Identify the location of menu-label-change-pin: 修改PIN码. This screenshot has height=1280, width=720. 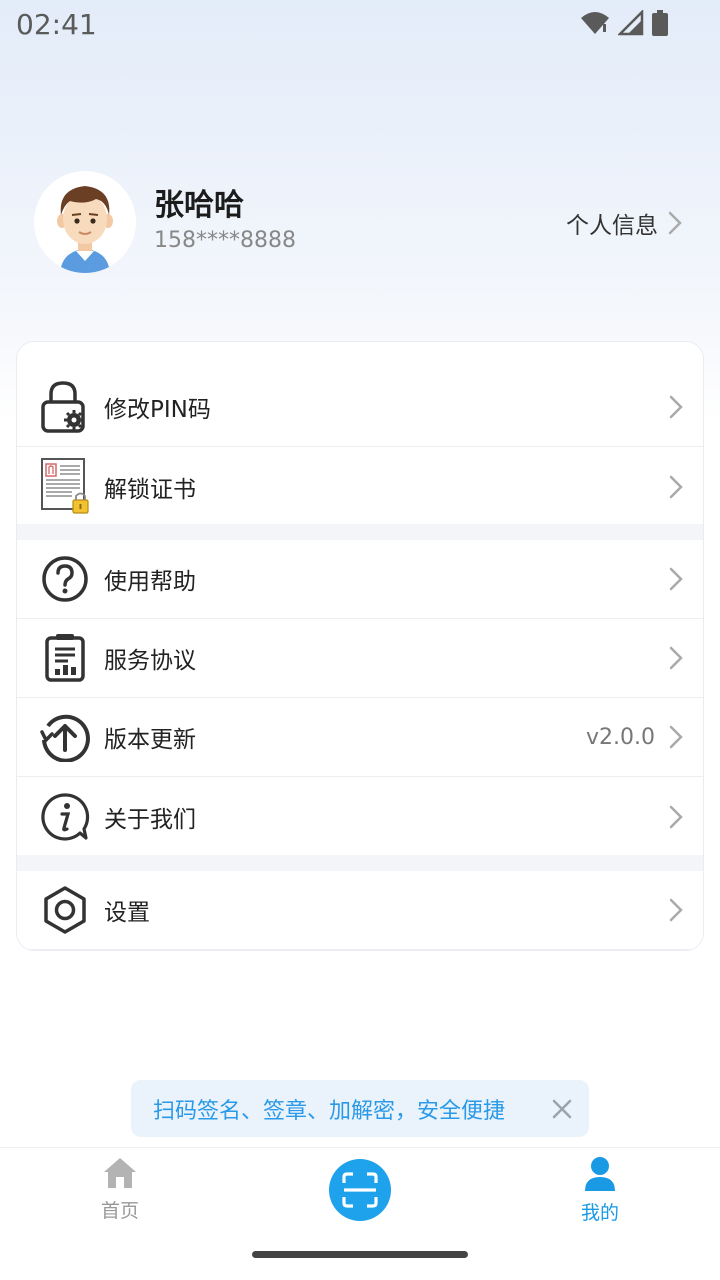
(157, 410).